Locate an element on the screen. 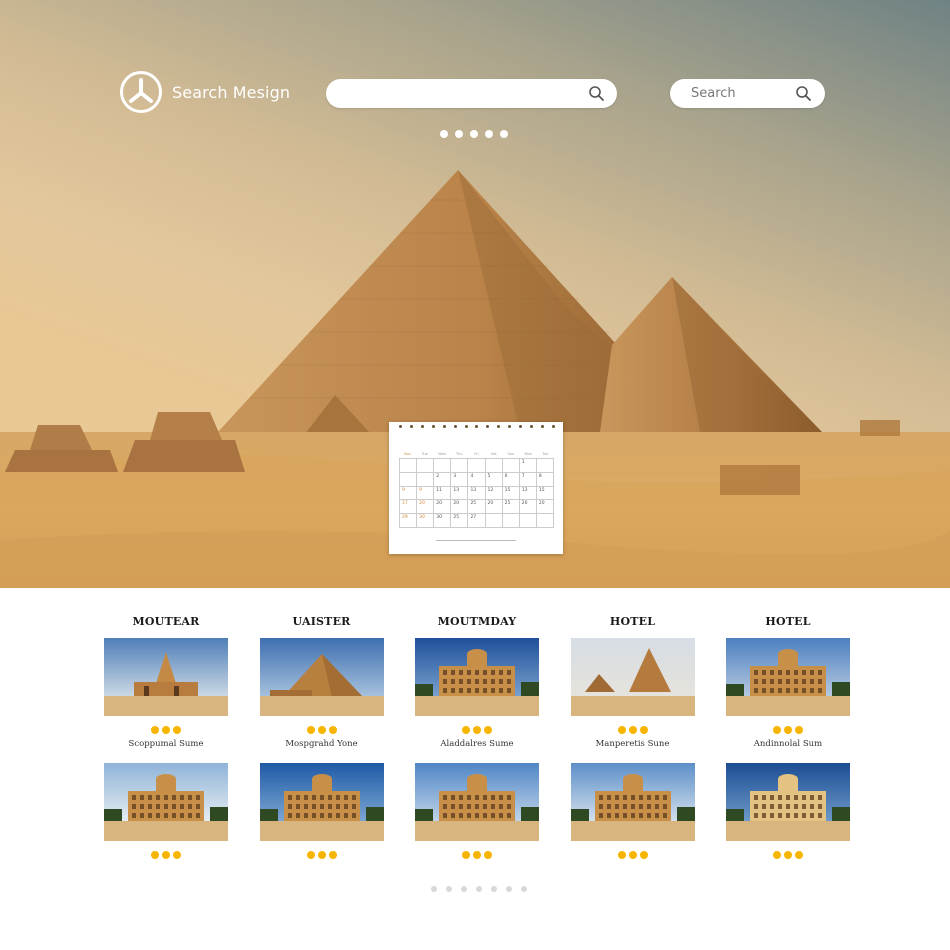  brand-logo: Search Mesign is located at coordinates (204, 92).